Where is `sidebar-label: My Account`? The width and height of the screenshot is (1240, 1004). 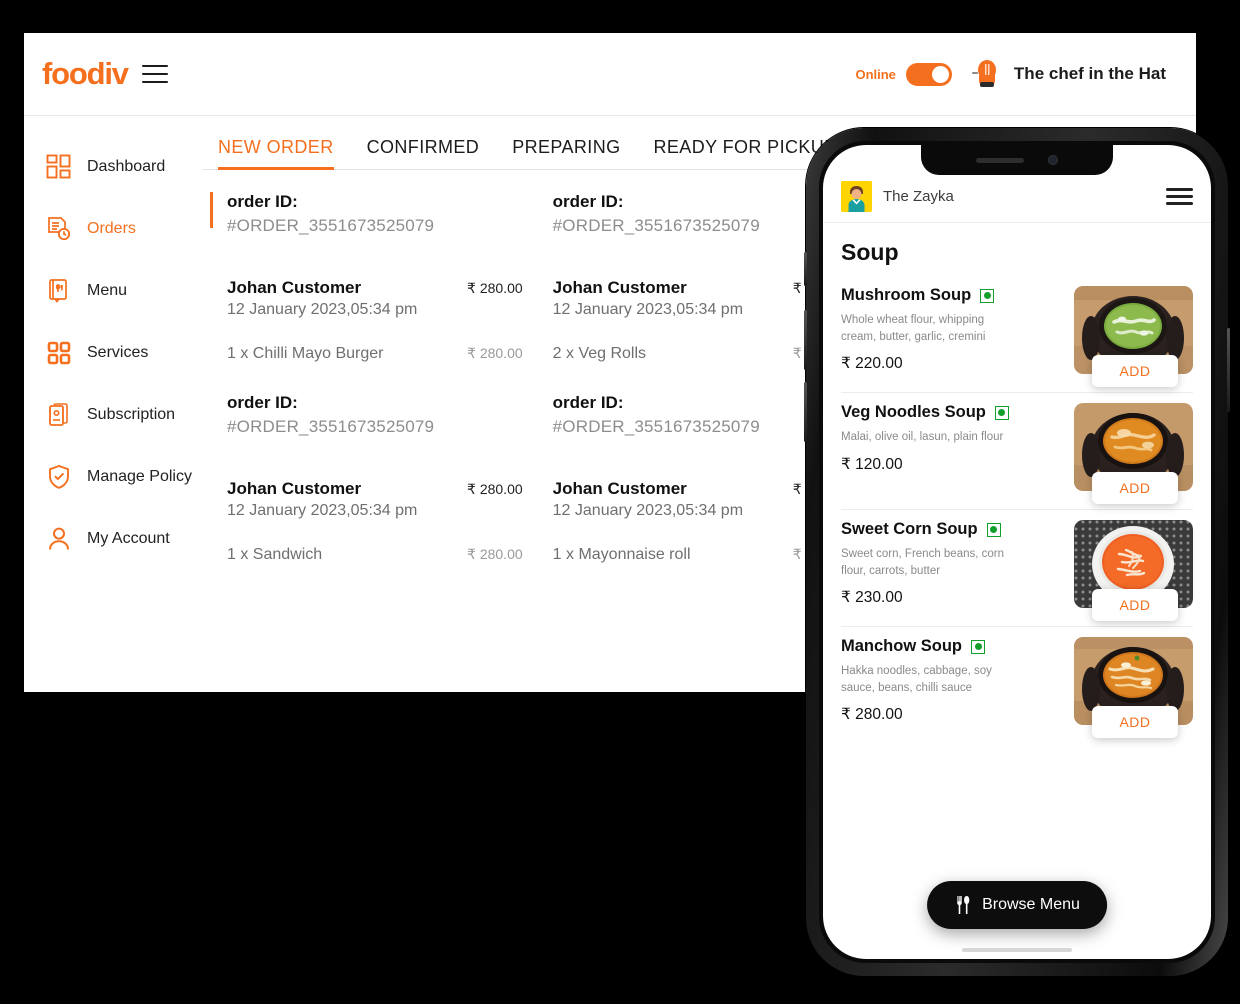
sidebar-label: My Account is located at coordinates (128, 538).